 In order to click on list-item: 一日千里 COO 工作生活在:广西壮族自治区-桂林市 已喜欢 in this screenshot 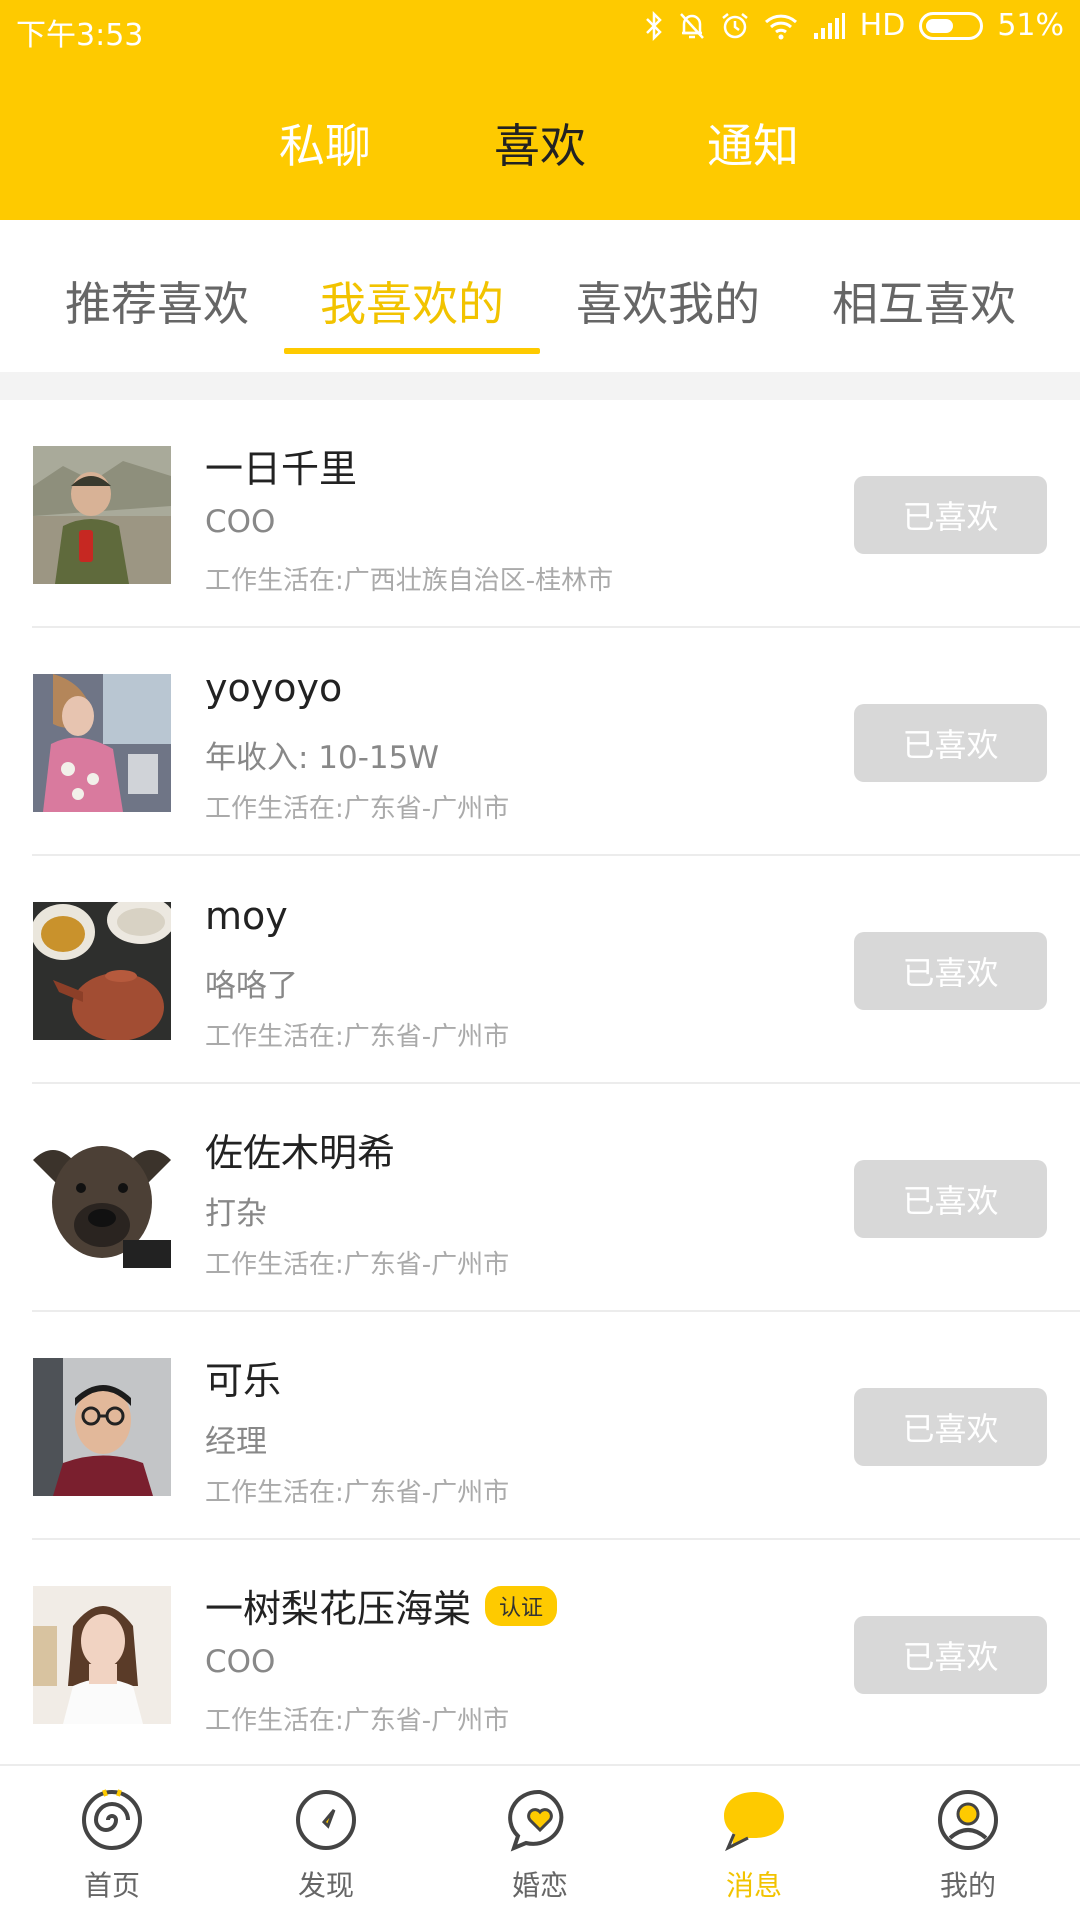, I will do `click(540, 514)`.